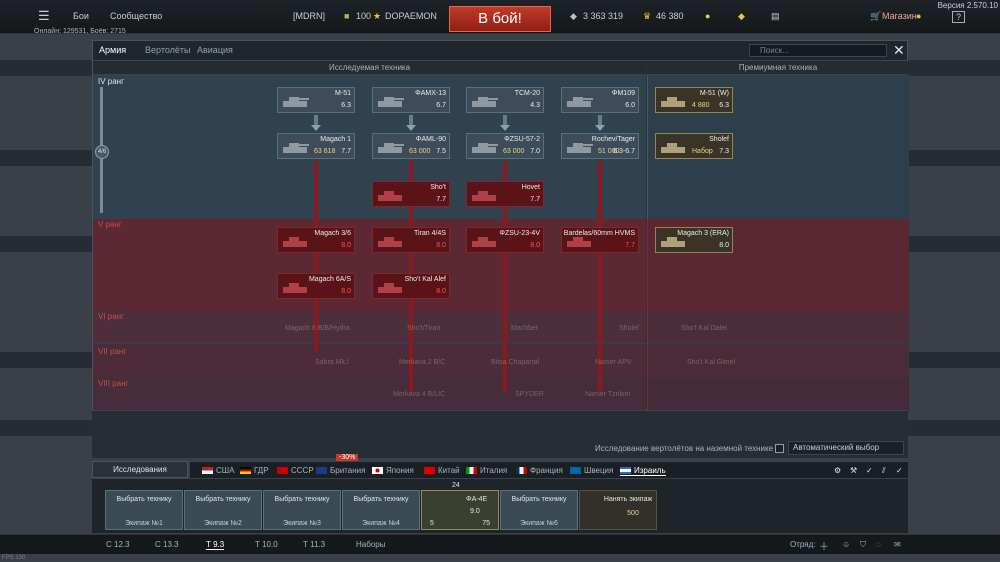 This screenshot has width=1000, height=562. What do you see at coordinates (875, 16) in the screenshot?
I see `shop-icon: 🛒` at bounding box center [875, 16].